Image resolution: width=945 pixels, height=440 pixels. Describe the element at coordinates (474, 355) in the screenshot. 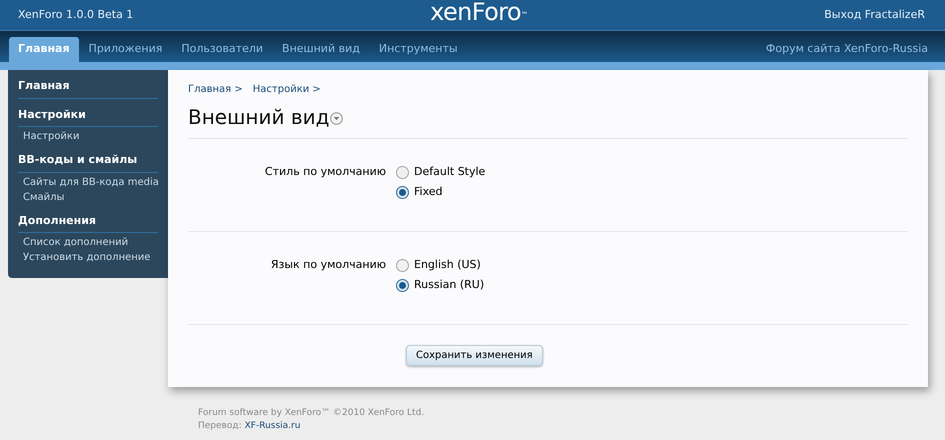

I see `save-button: Сохранить изменения` at that location.